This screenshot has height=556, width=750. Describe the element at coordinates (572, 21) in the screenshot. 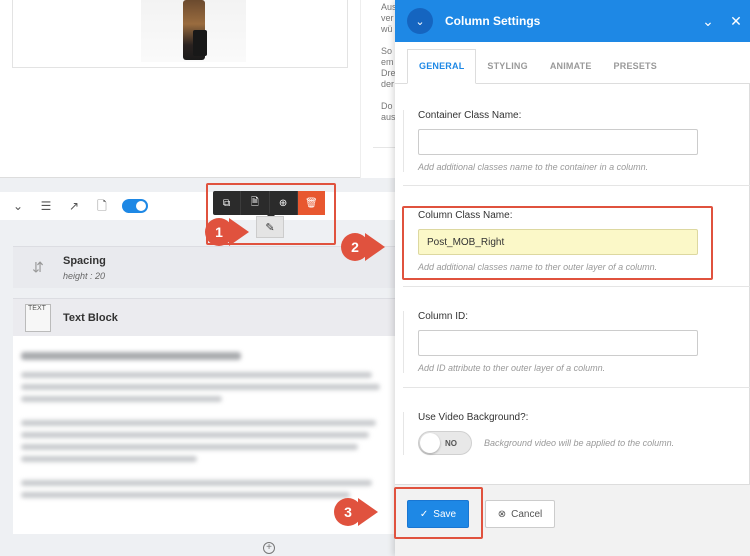

I see `modal-header: ⌄ Column Settings ⌄ ✕` at that location.